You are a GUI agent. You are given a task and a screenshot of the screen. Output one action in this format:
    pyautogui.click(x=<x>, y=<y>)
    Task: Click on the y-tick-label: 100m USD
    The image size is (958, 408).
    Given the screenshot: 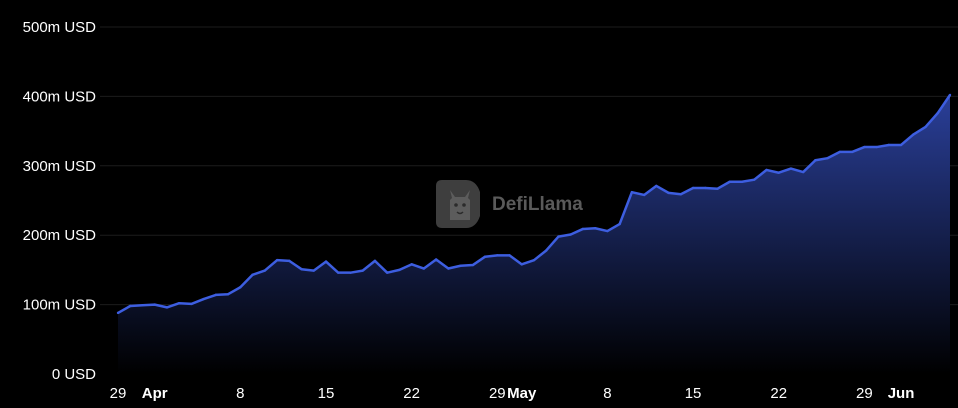 What is the action you would take?
    pyautogui.click(x=60, y=305)
    